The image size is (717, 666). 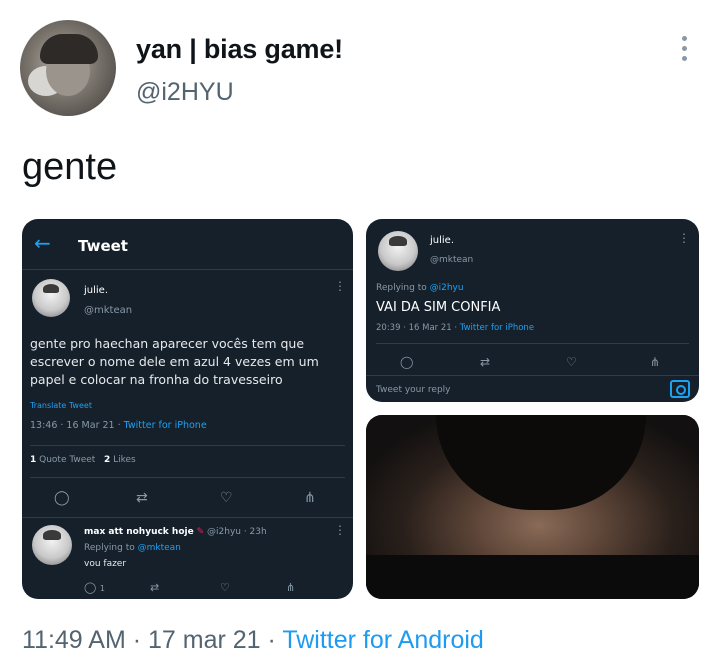 I want to click on author-display-name: yan | bias game!, so click(x=239, y=49).